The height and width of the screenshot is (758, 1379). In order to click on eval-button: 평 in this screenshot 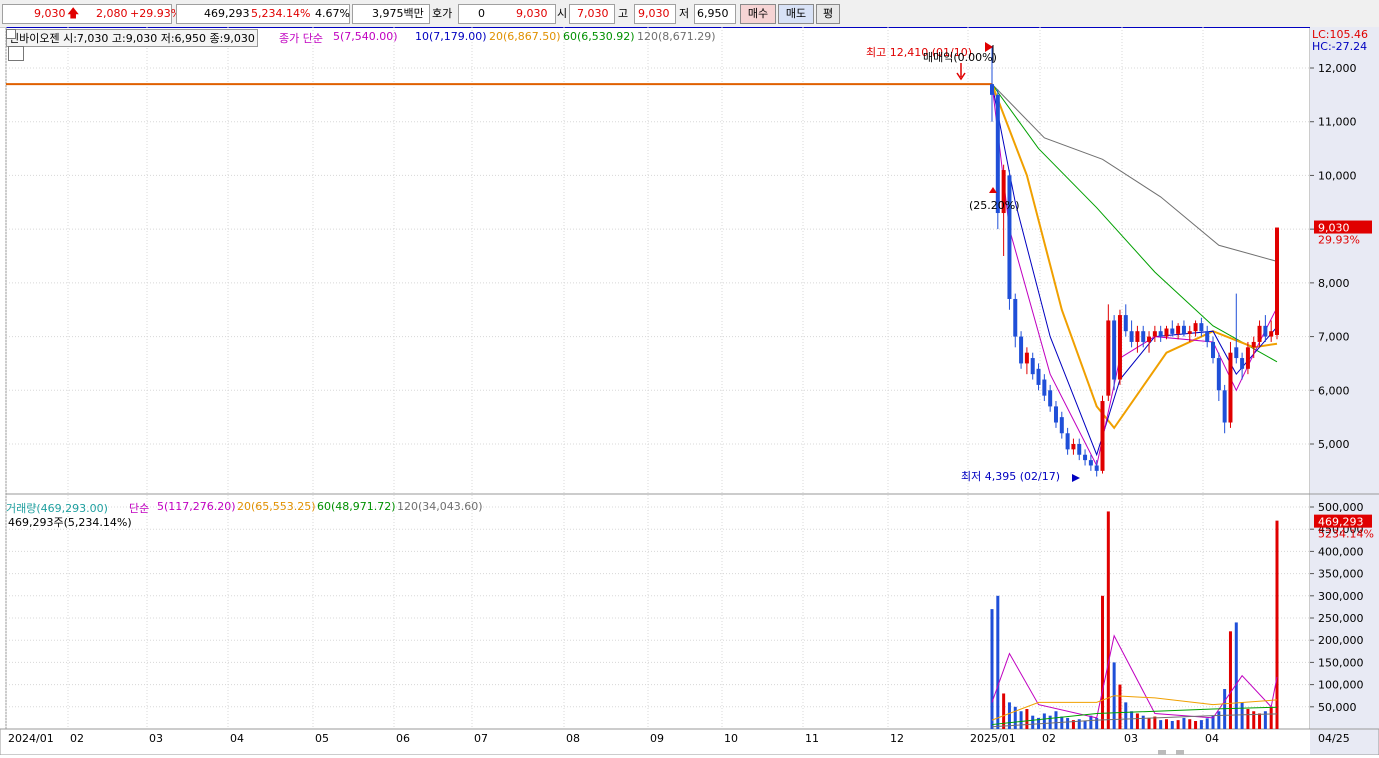, I will do `click(828, 14)`.